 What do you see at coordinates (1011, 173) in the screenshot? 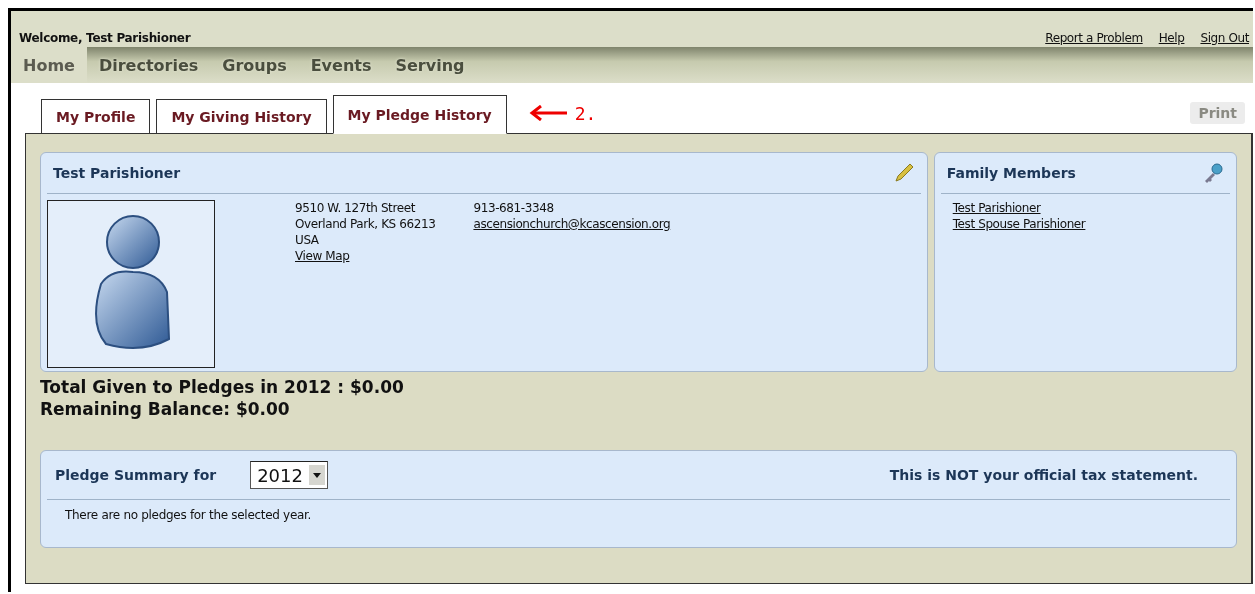
I see `card-title: Family Members` at bounding box center [1011, 173].